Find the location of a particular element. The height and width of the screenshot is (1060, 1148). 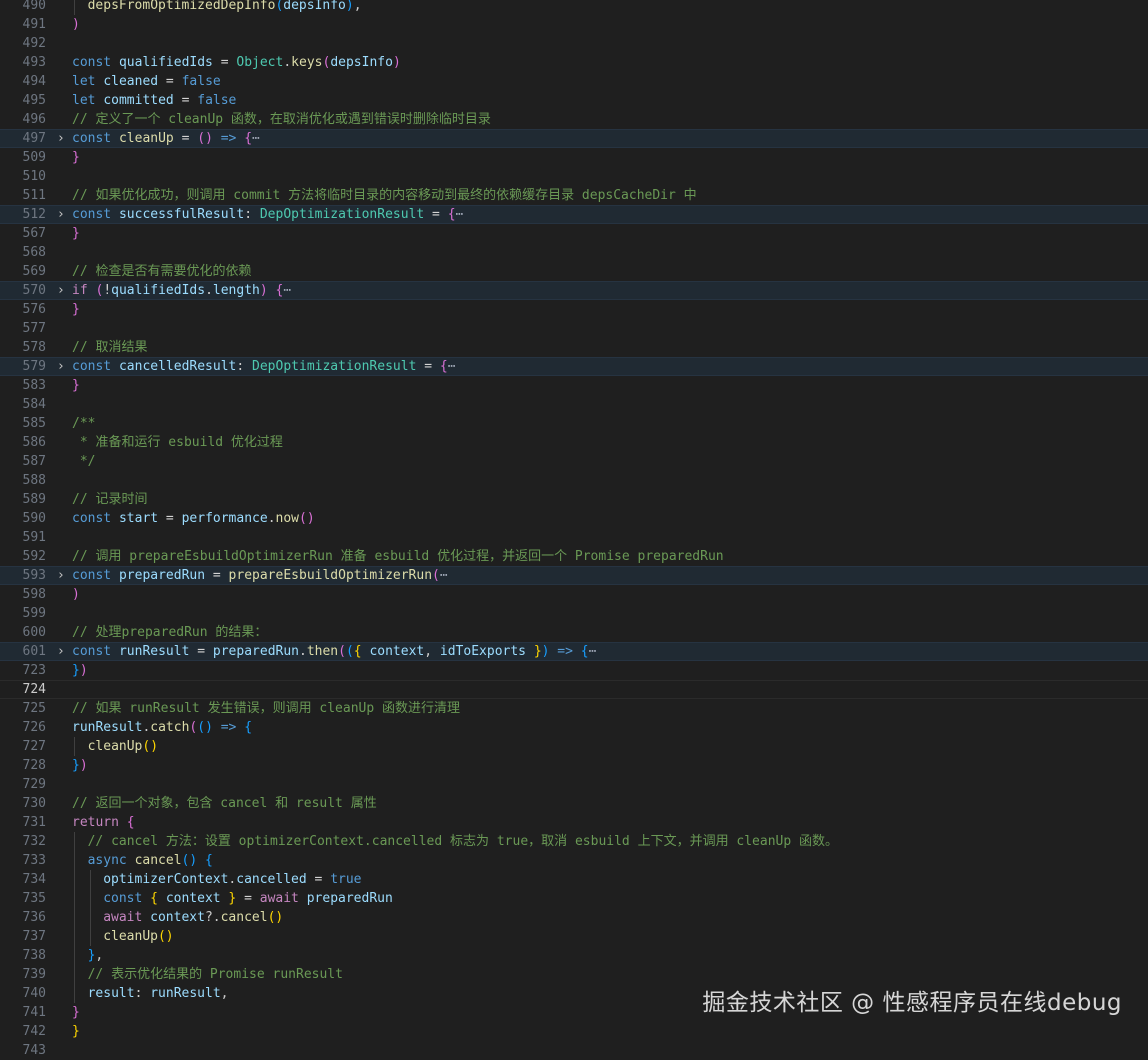

code-line: 568 is located at coordinates (574, 252).